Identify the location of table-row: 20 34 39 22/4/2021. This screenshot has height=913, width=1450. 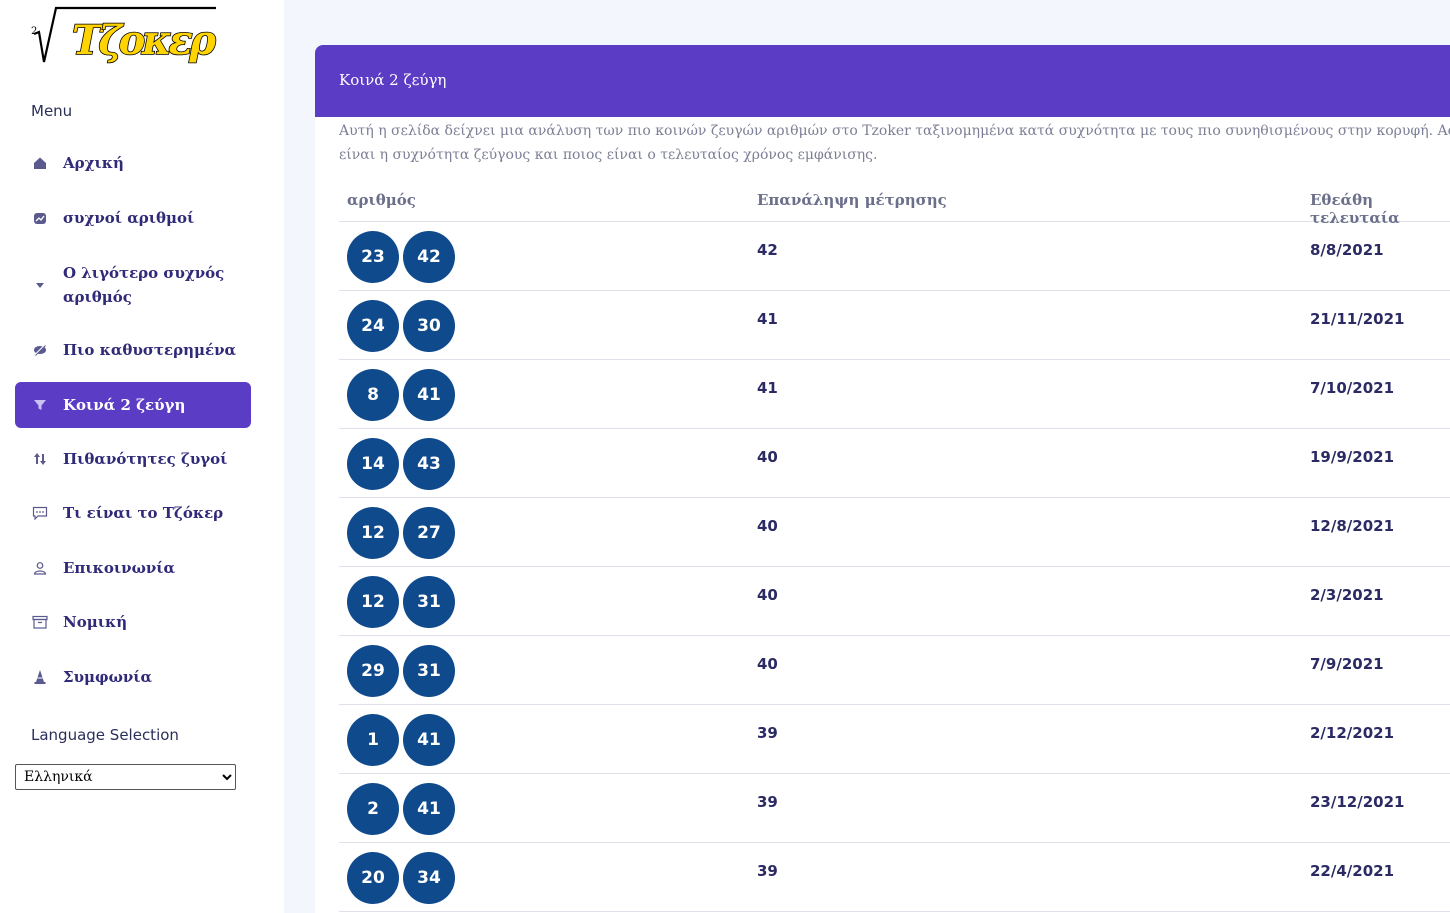
(894, 877).